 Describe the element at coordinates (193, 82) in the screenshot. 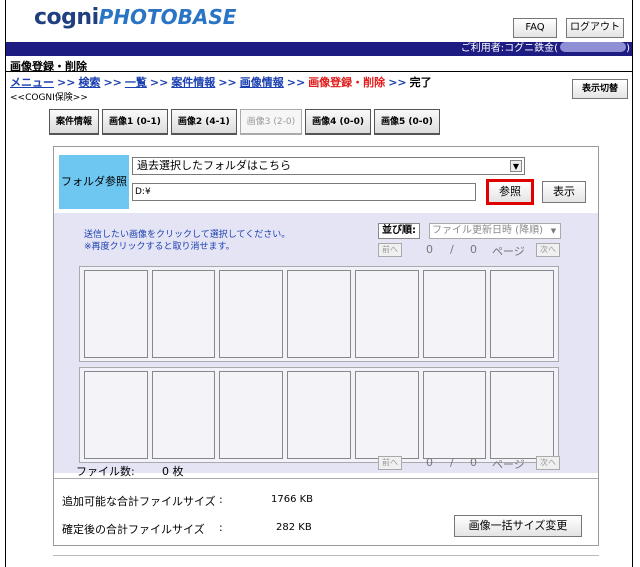

I see `breadcrumb-case-info: 案件情報` at that location.